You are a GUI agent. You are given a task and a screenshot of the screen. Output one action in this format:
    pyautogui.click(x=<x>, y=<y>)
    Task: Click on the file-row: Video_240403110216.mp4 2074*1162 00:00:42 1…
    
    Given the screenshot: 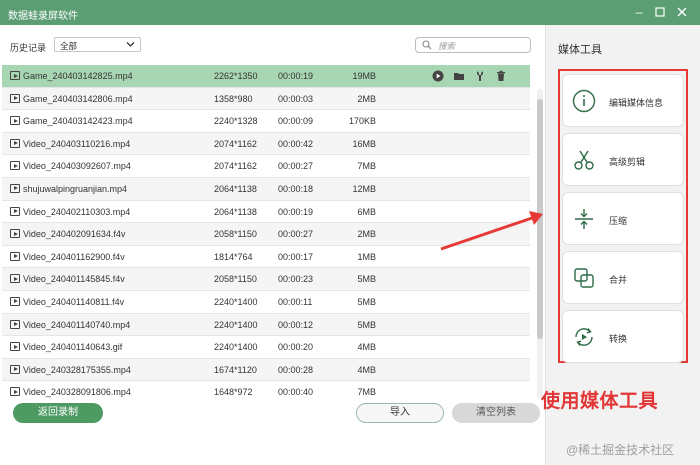 What is the action you would take?
    pyautogui.click(x=266, y=144)
    